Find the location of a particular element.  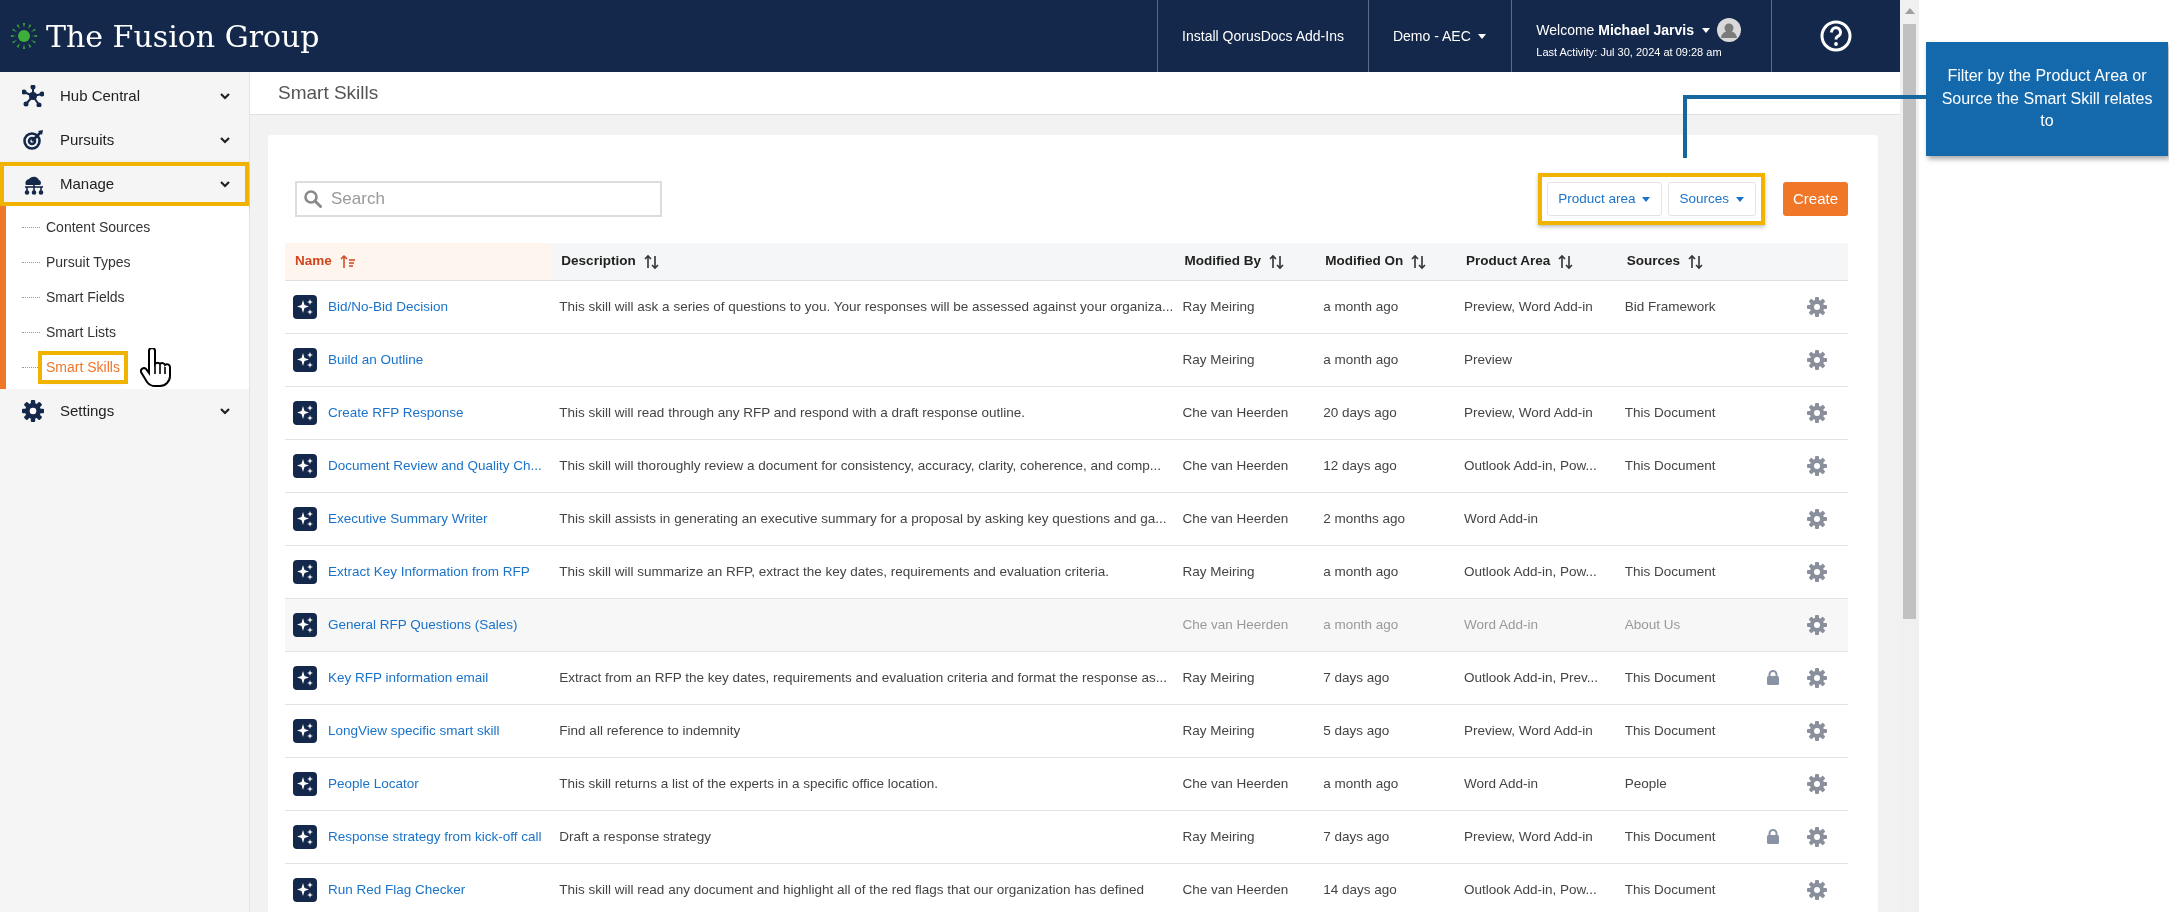

skill-link: Bid/No-Bid Decision is located at coordinates (388, 306).